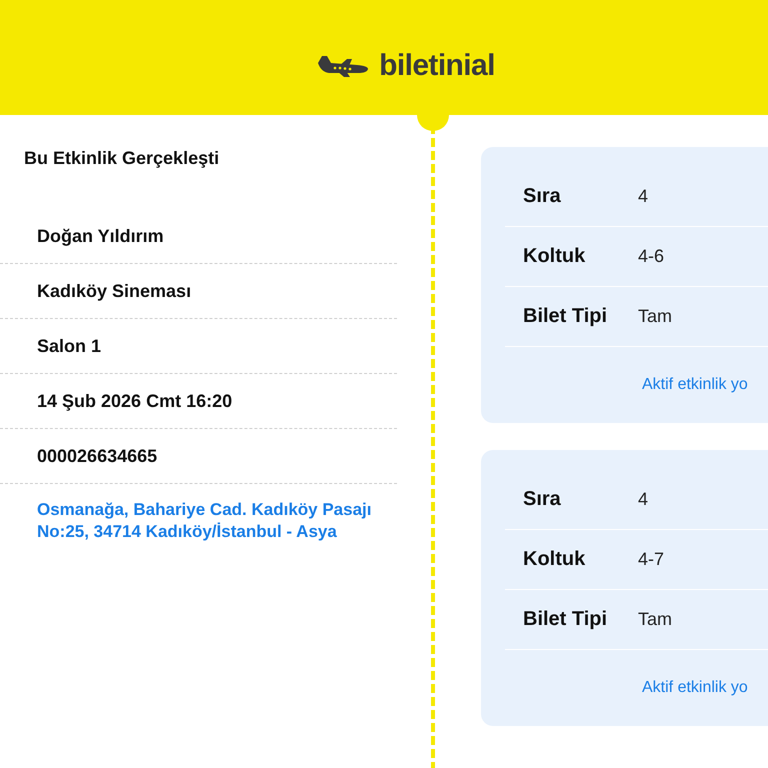  I want to click on address-link: Osmanağa, Bahariye Cad. Kadıköy Pasajı No:25, 34714 Kadıköy/İstanbul - Asya, so click(209, 521).